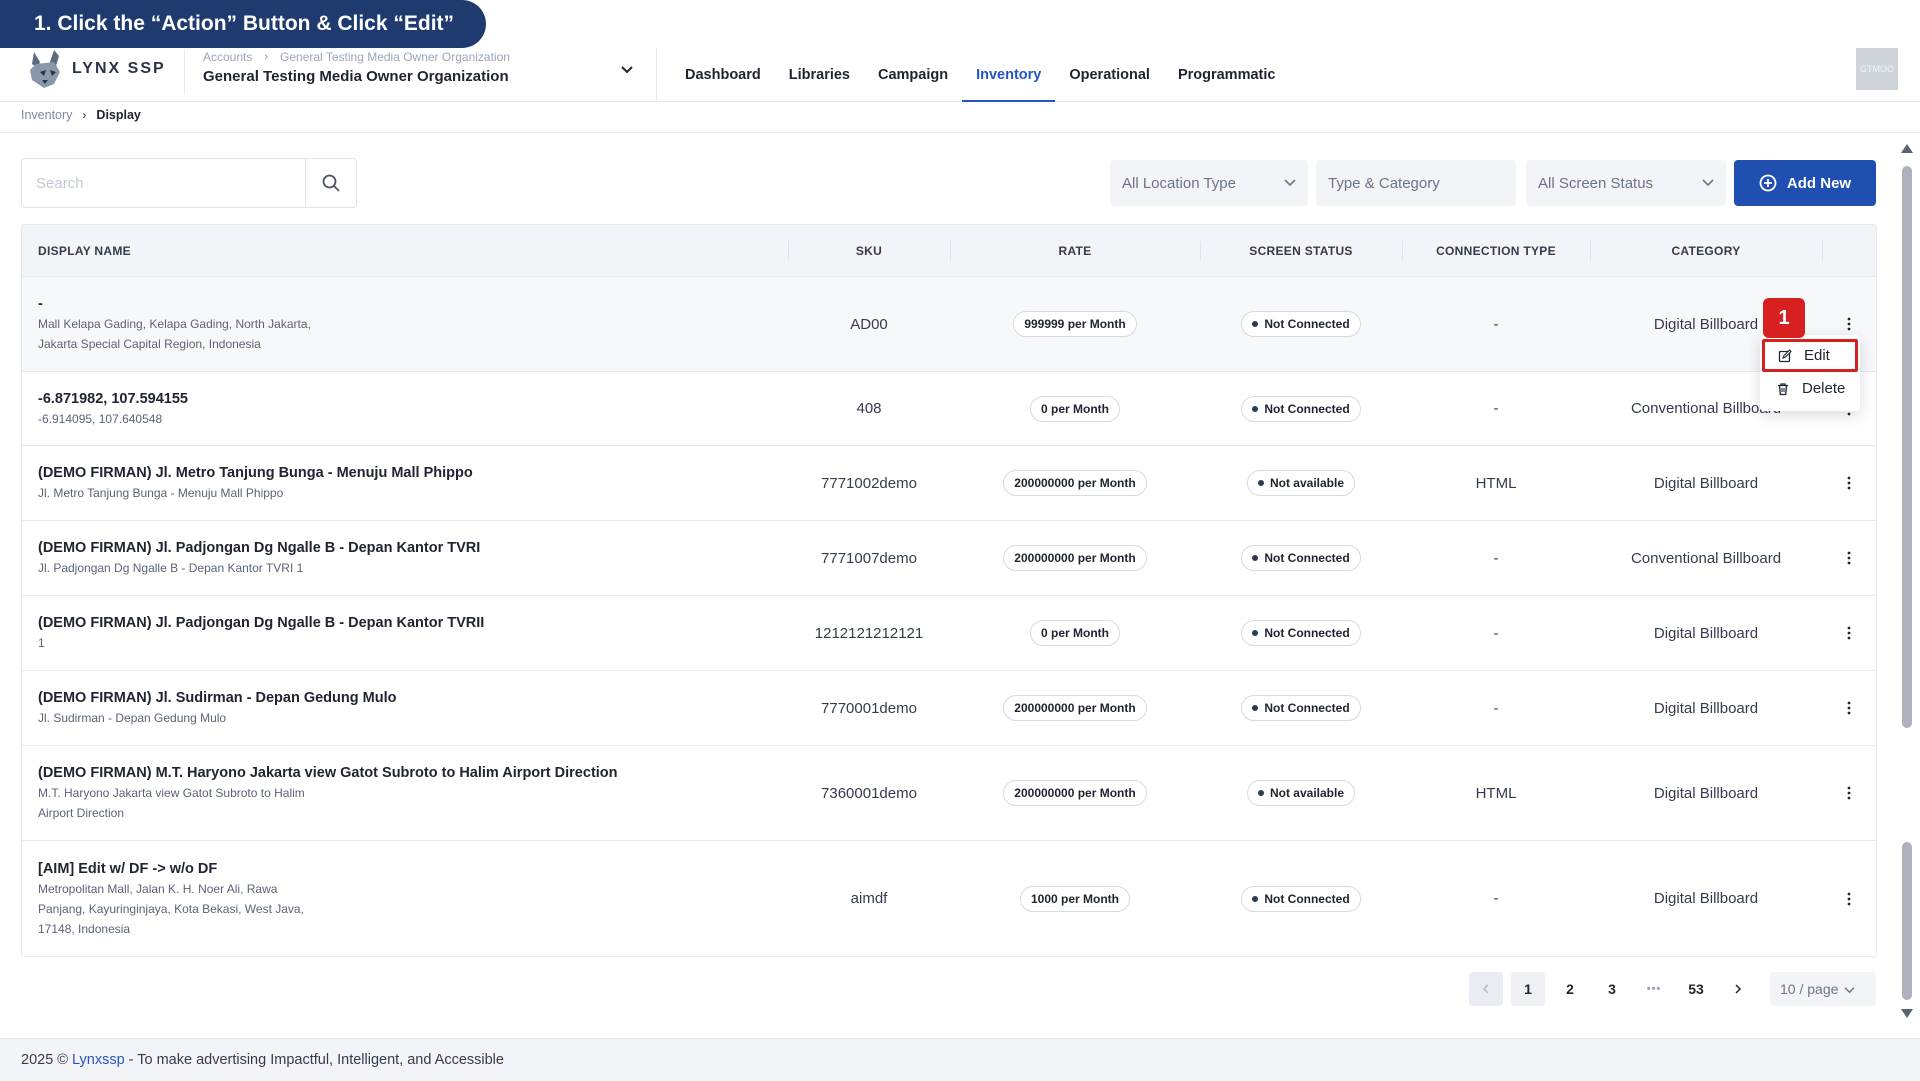 The height and width of the screenshot is (1081, 1920). I want to click on page-size-value: 10 / page, so click(1809, 989).